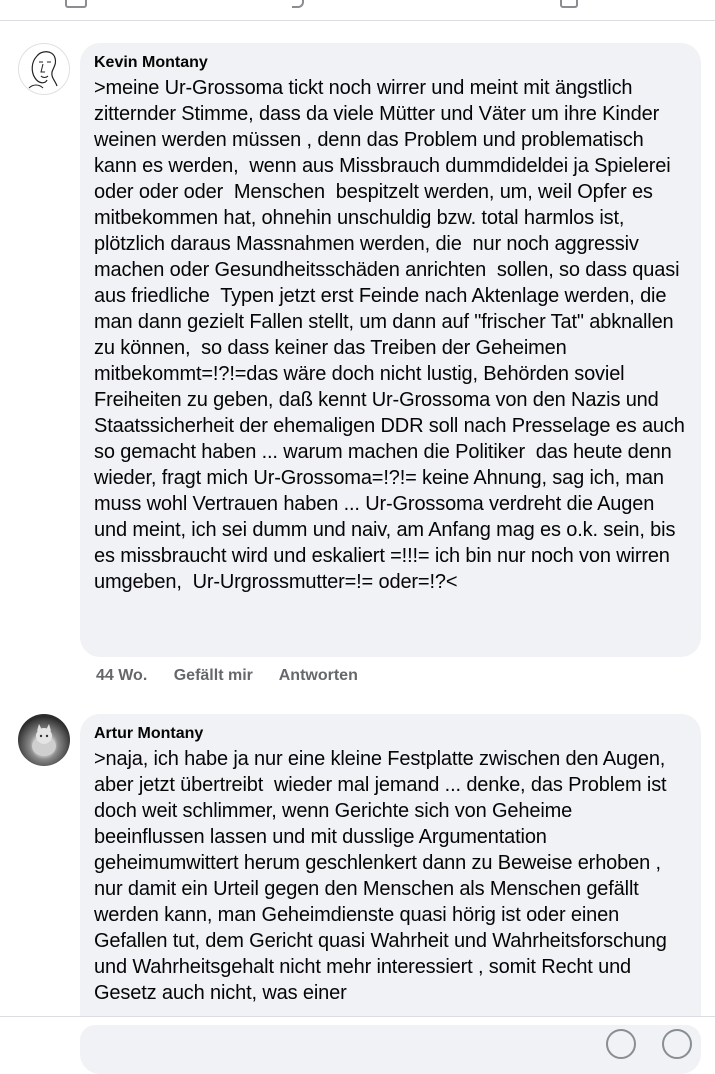  What do you see at coordinates (390, 63) in the screenshot?
I see `comment-author: Kevin Montany` at bounding box center [390, 63].